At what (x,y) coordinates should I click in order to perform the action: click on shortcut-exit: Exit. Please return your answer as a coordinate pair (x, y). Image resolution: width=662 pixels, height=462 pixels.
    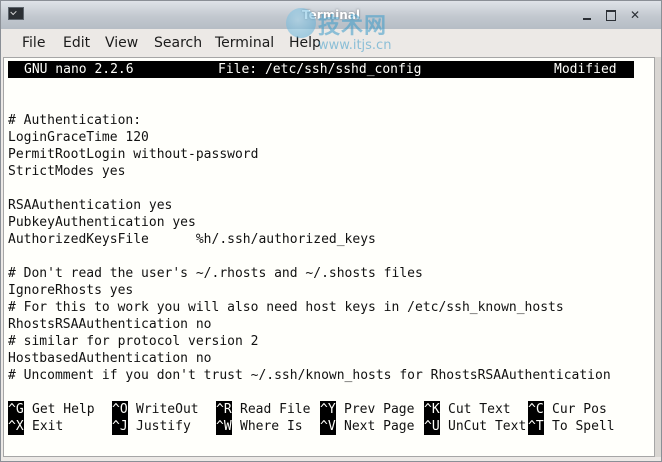
    Looking at the image, I should click on (47, 426).